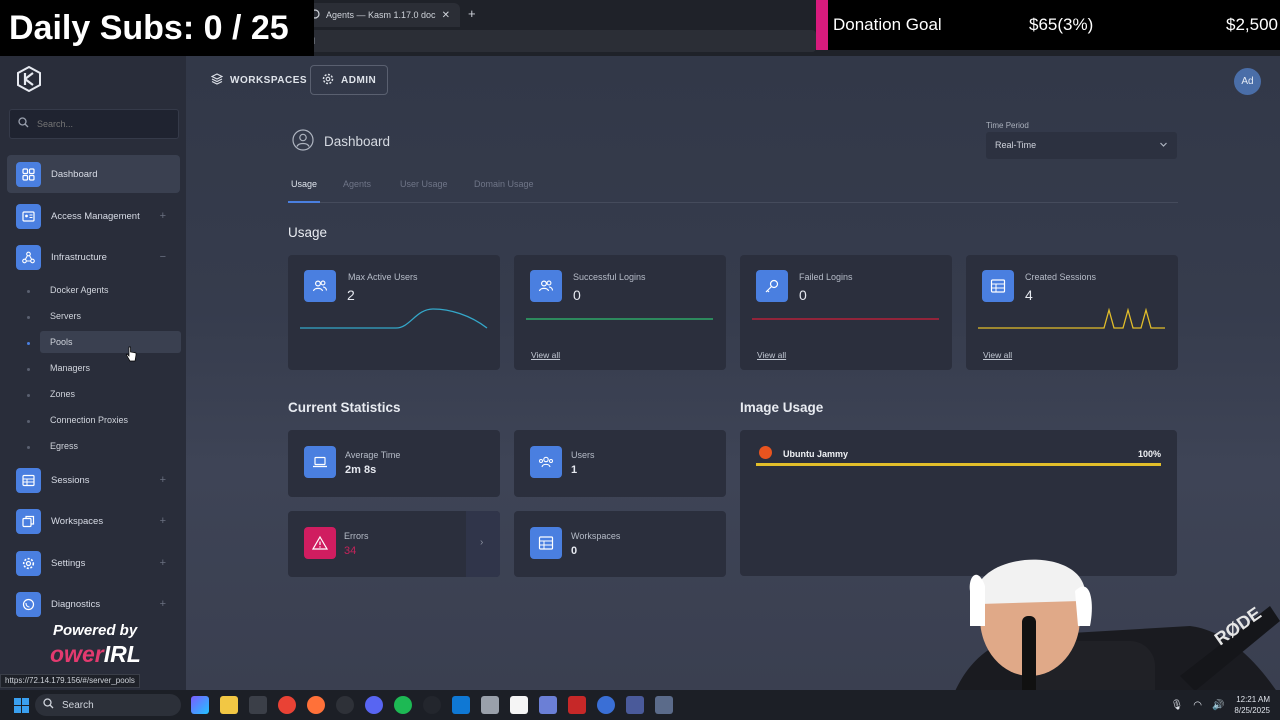  Describe the element at coordinates (1081, 145) in the screenshot. I see `time-period-select: Real-Time` at that location.